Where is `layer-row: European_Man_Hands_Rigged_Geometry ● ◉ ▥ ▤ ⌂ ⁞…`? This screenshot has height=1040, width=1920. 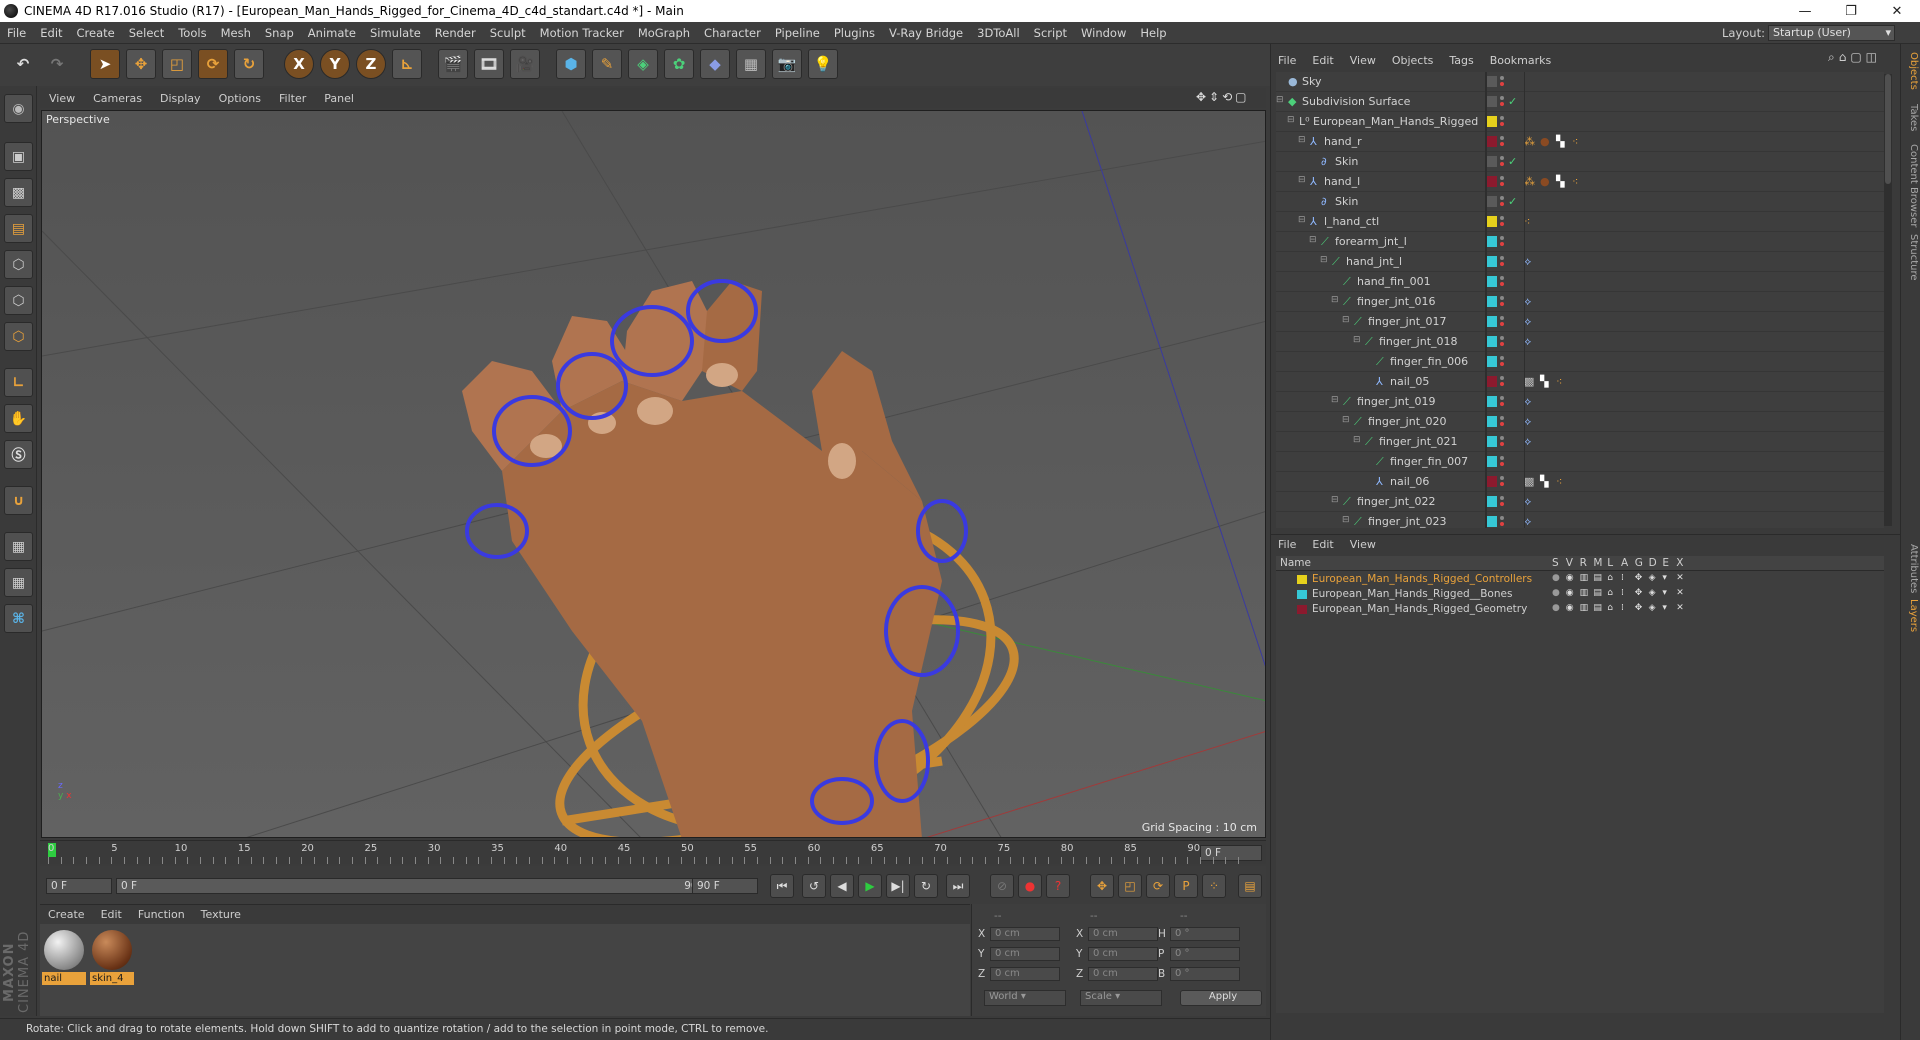
layer-row: European_Man_Hands_Rigged_Geometry ● ◉ ▥ ▤ ⌂ ⁞… is located at coordinates (1580, 609).